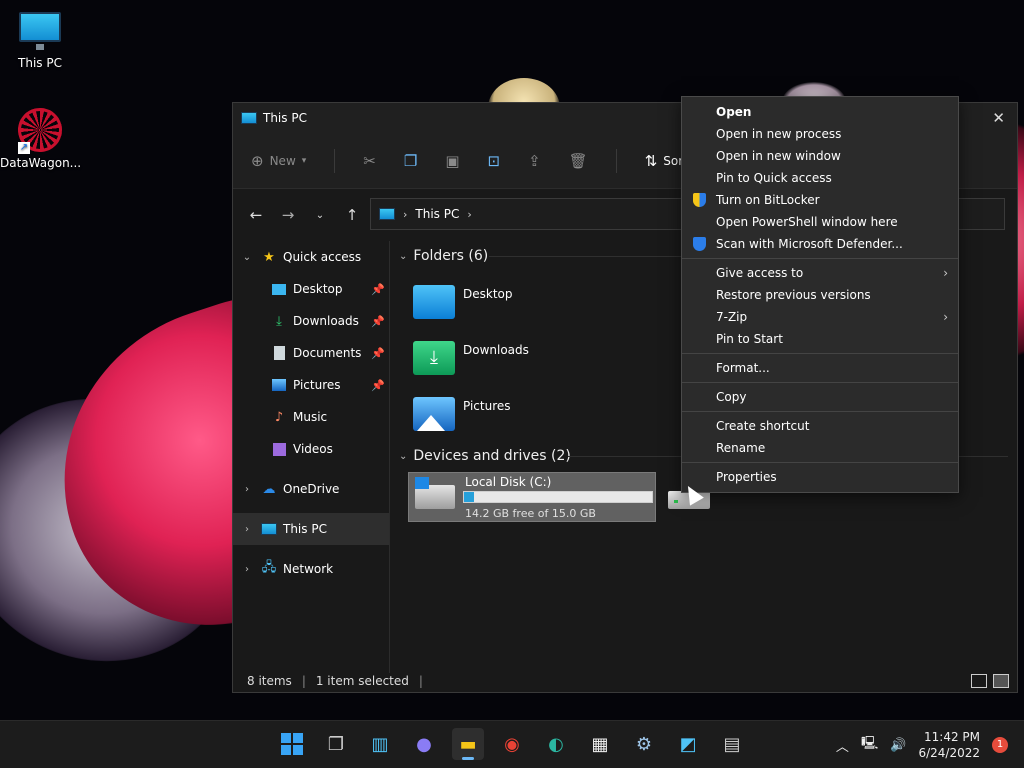 The width and height of the screenshot is (1024, 768). What do you see at coordinates (380, 744) in the screenshot?
I see `widgets-button: ▥` at bounding box center [380, 744].